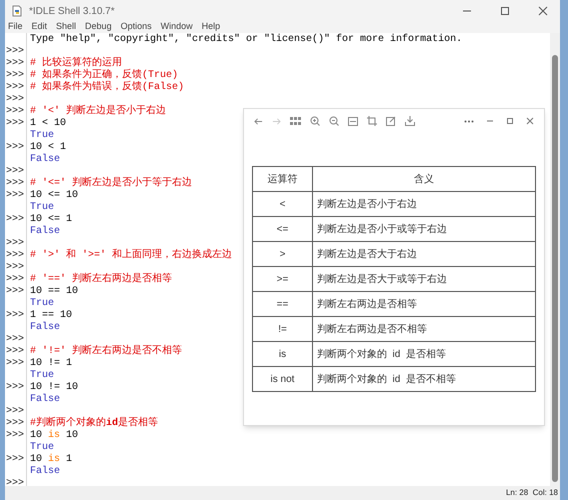 The image size is (568, 500). What do you see at coordinates (282, 204) in the screenshot?
I see `table-cell: <` at bounding box center [282, 204].